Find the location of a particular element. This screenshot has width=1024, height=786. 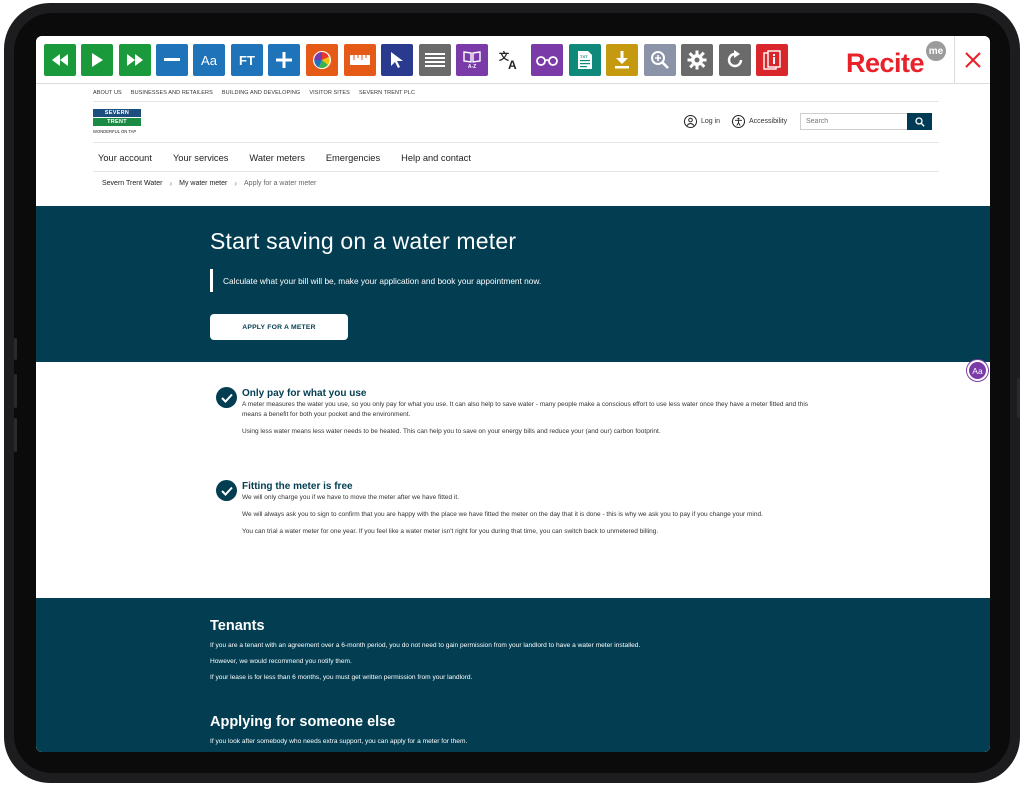

feature-title: Fitting the meter is free is located at coordinates (297, 486).